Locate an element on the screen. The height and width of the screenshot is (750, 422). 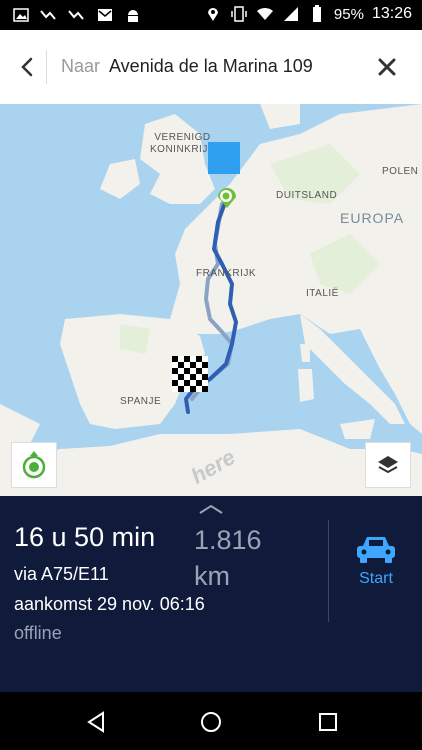
destination-prefix: Naar is located at coordinates (81, 66).